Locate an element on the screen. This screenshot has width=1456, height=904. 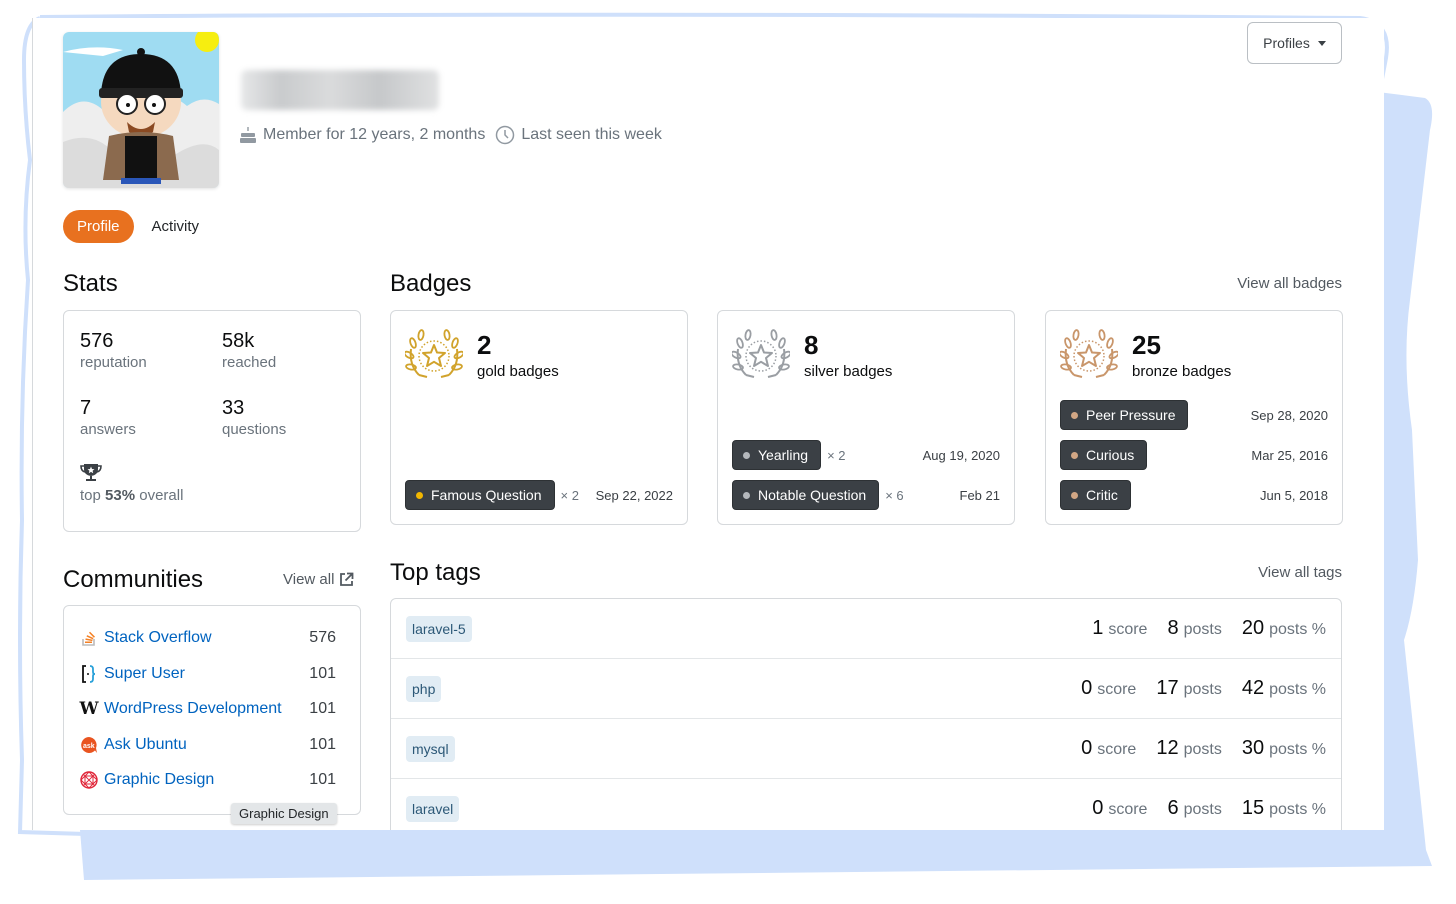
badge-name: Critic is located at coordinates (1102, 495).